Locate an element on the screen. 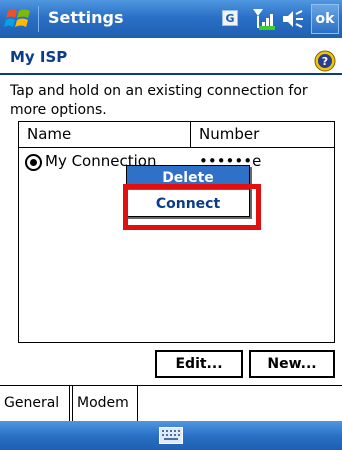 The height and width of the screenshot is (450, 342). gprs-indicator: G is located at coordinates (230, 18).